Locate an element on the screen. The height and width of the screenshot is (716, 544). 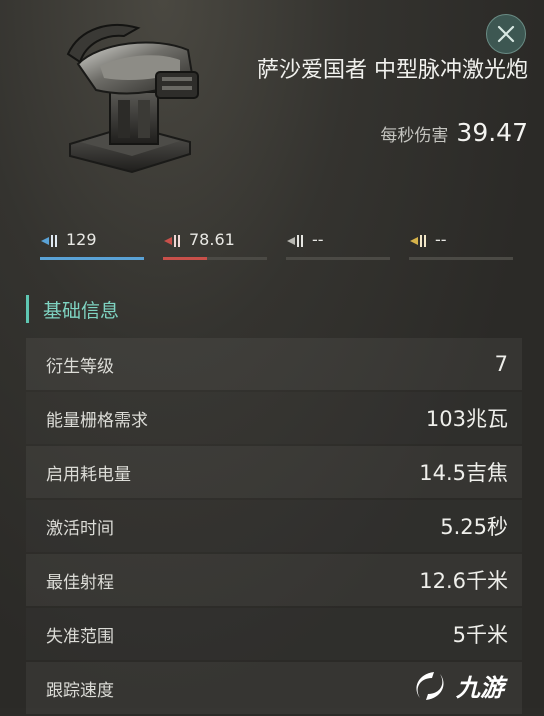
attribute-value: 12.6千米 is located at coordinates (463, 581).